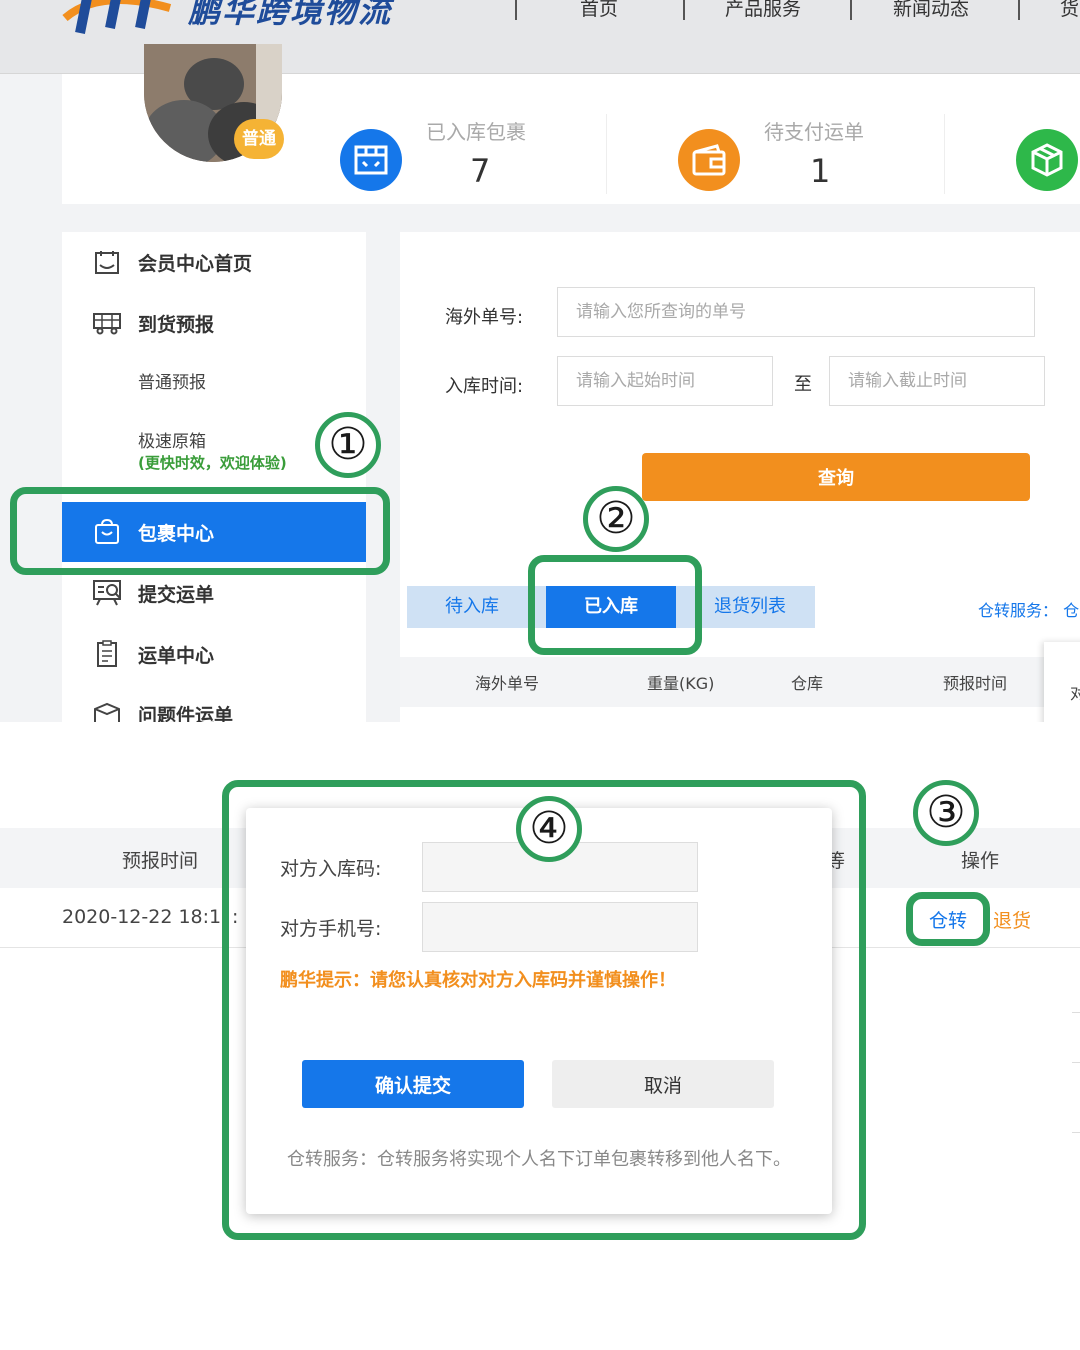 The height and width of the screenshot is (1350, 1080). What do you see at coordinates (348, 445) in the screenshot?
I see `step-number-1: ①` at bounding box center [348, 445].